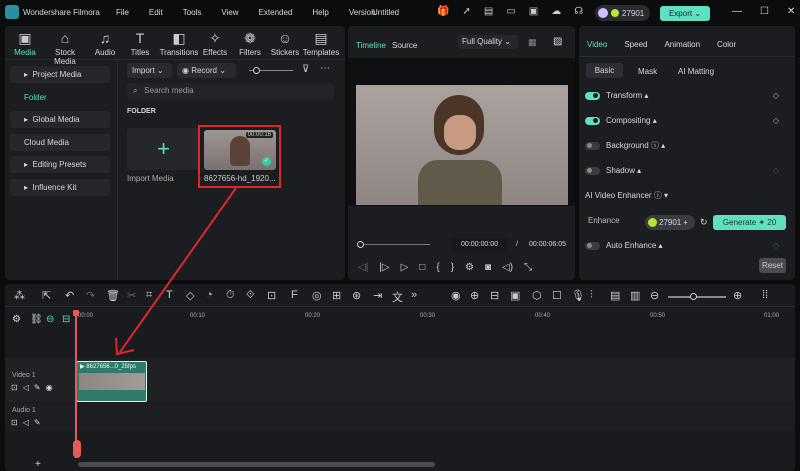  What do you see at coordinates (176, 271) in the screenshot?
I see `annotation-arrow` at bounding box center [176, 271].